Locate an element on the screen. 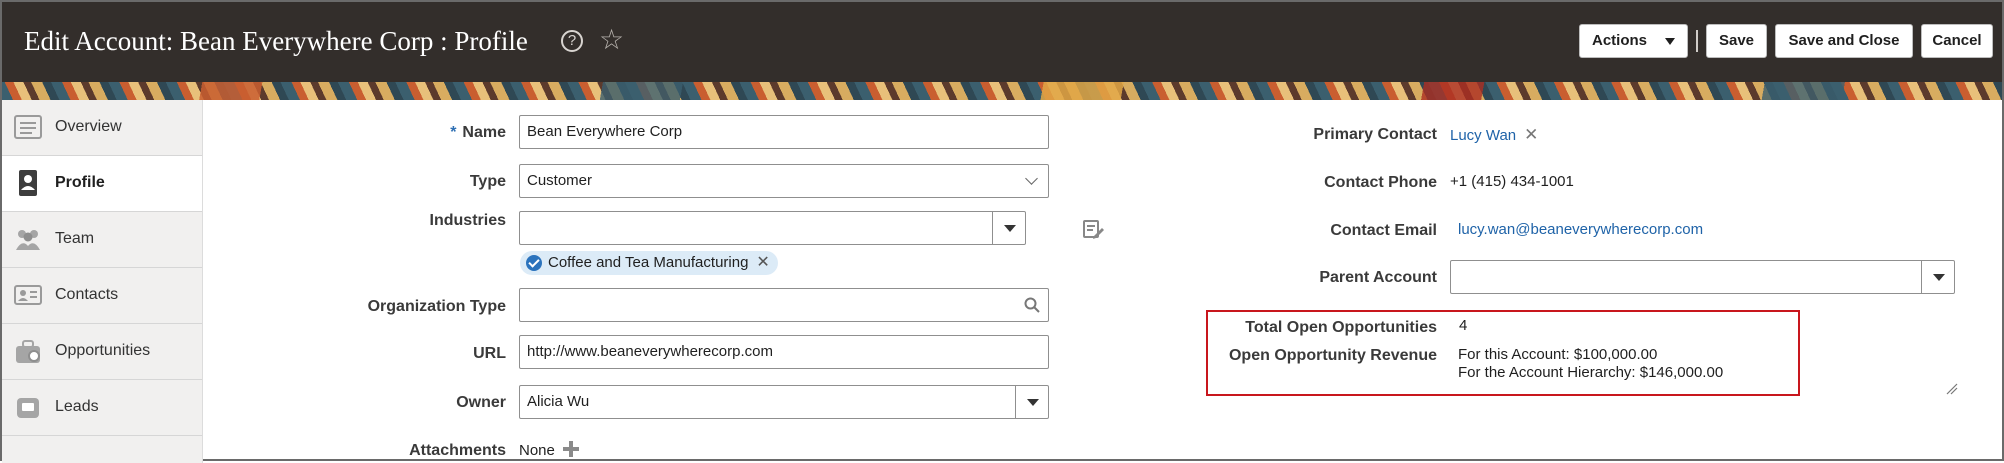 The height and width of the screenshot is (463, 2004). attachments-label: Attachments is located at coordinates (457, 450).